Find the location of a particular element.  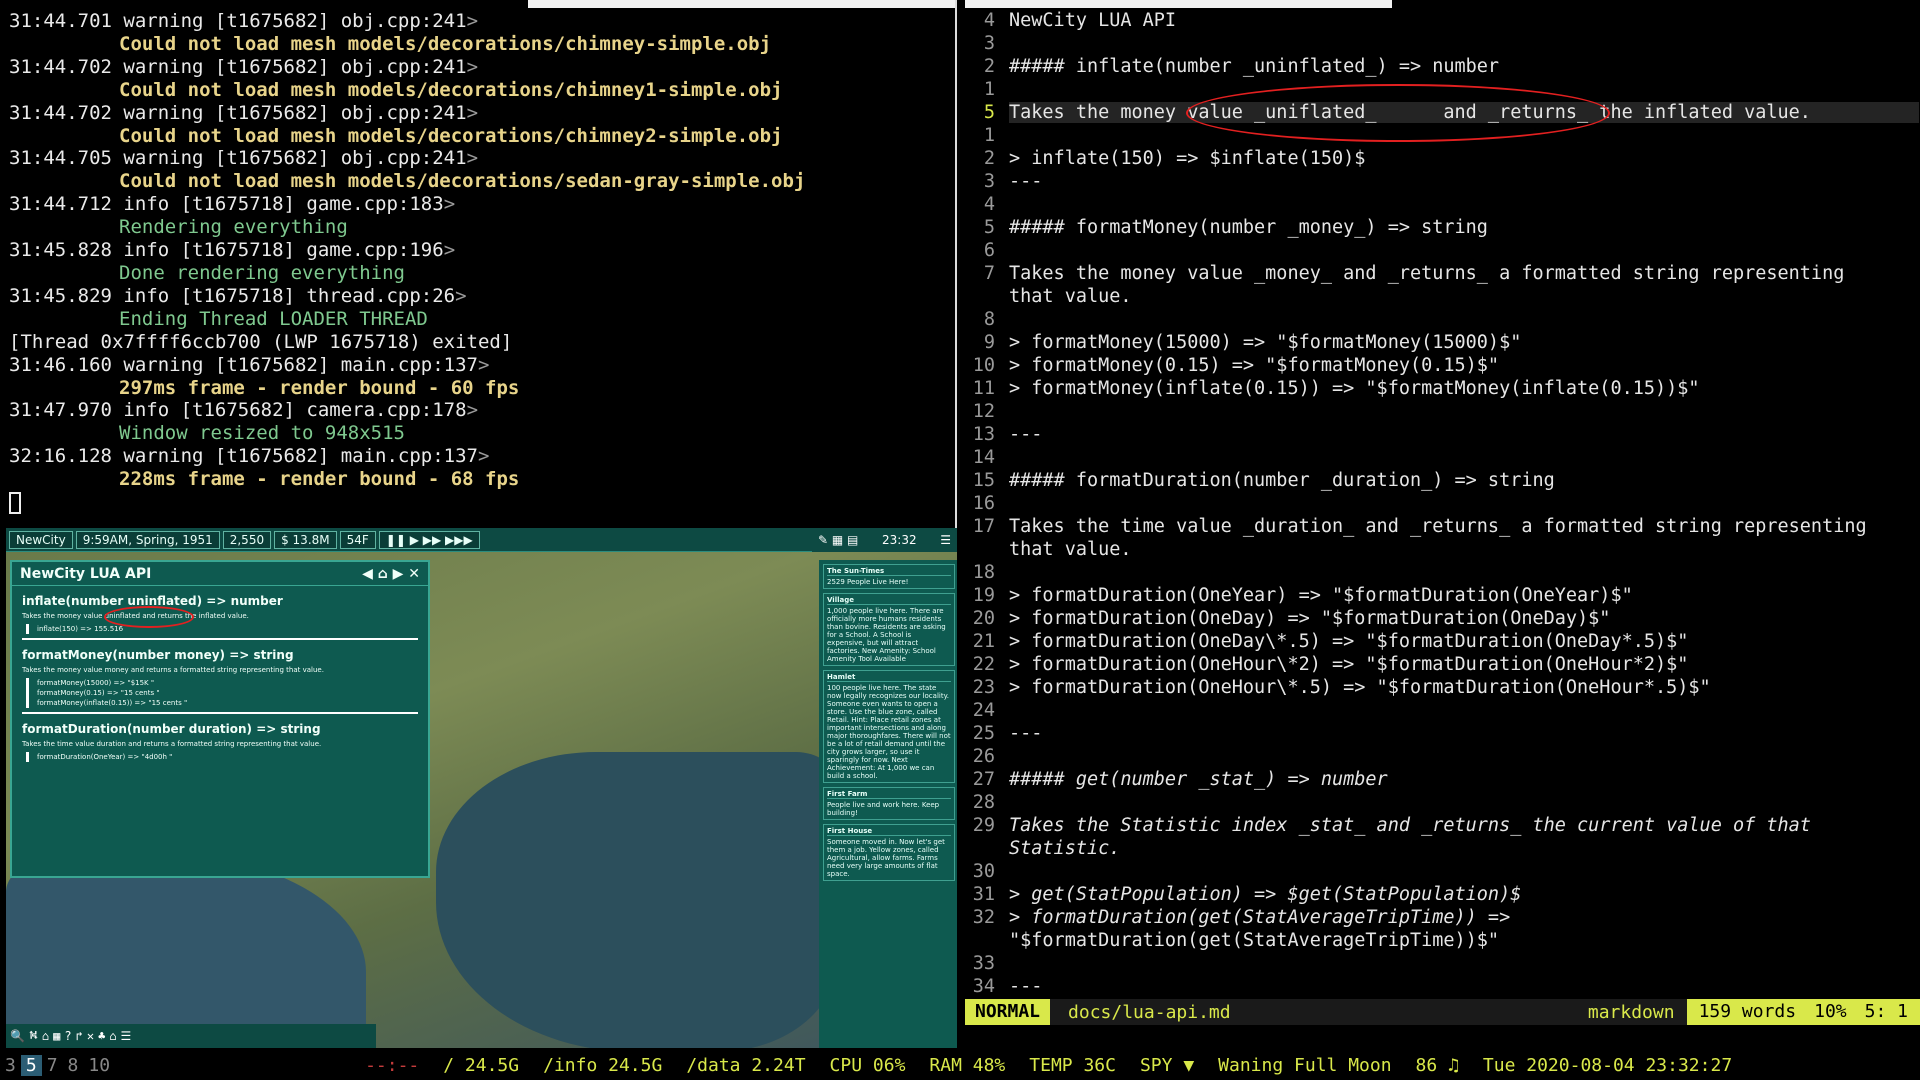

editor-line: ##### get(number _stat_) => number is located at coordinates (1198, 779).